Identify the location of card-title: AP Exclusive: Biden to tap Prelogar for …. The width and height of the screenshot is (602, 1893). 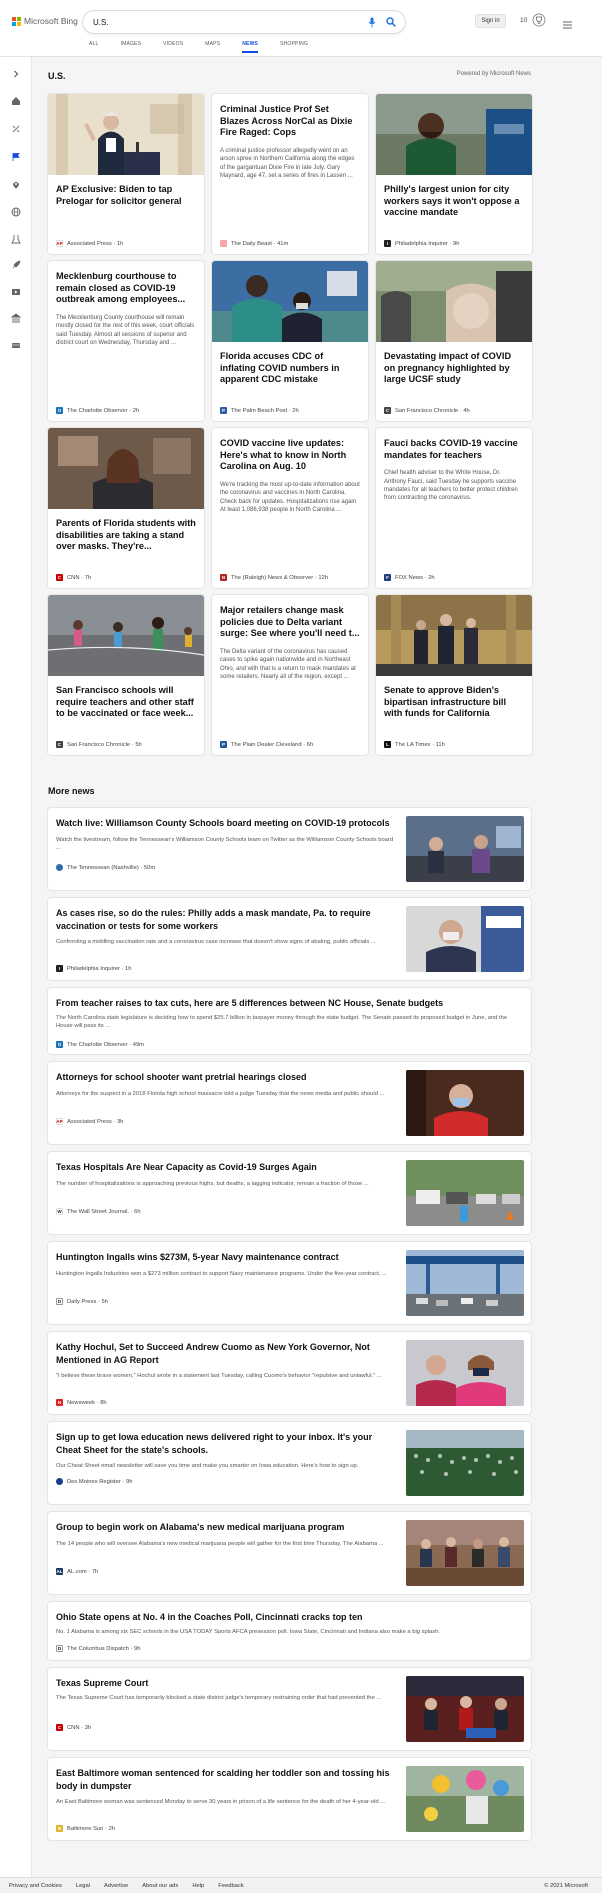
(126, 195).